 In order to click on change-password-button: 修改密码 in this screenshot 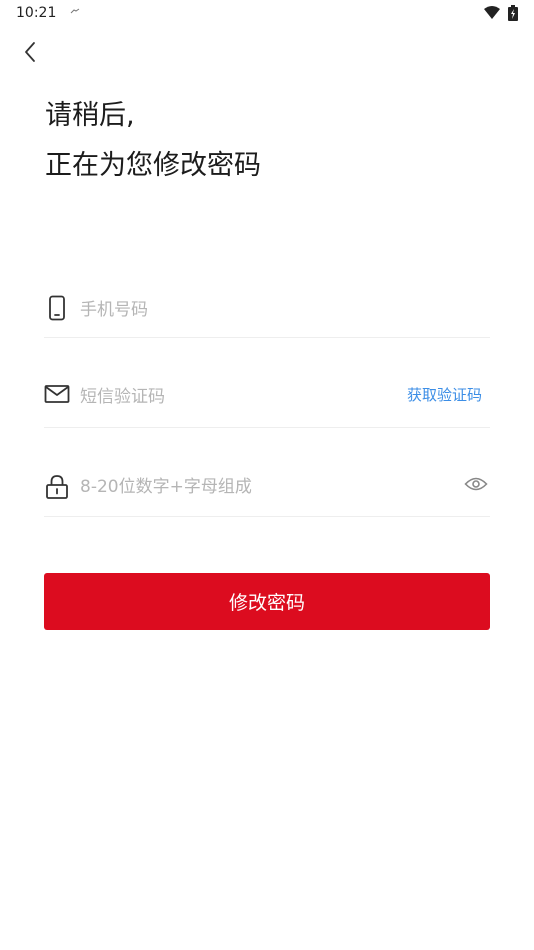, I will do `click(267, 601)`.